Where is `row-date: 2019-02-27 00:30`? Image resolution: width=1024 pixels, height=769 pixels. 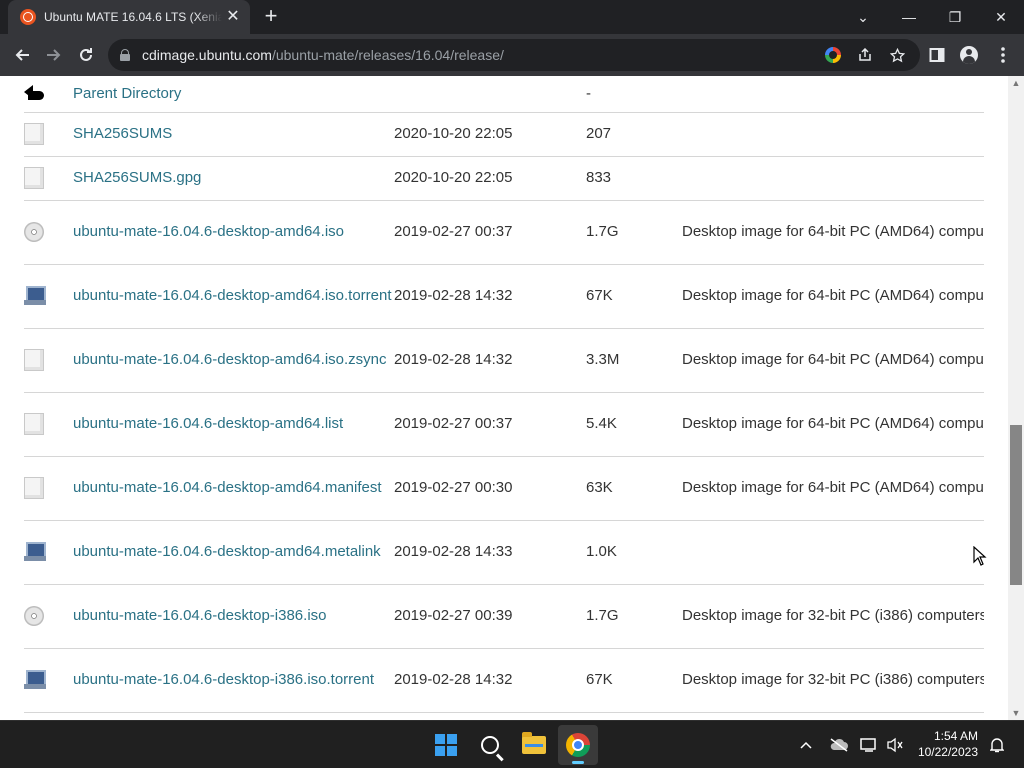
row-date: 2019-02-27 00:30 is located at coordinates (490, 488).